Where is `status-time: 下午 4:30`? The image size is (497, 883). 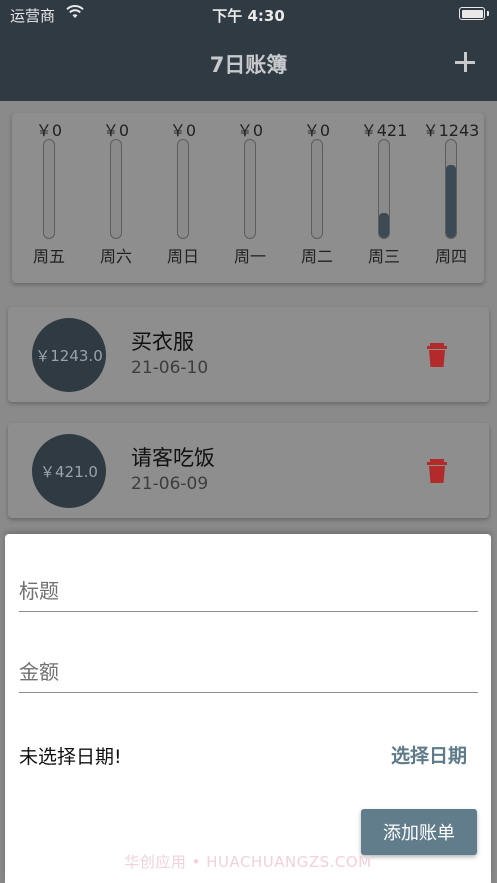 status-time: 下午 4:30 is located at coordinates (248, 16).